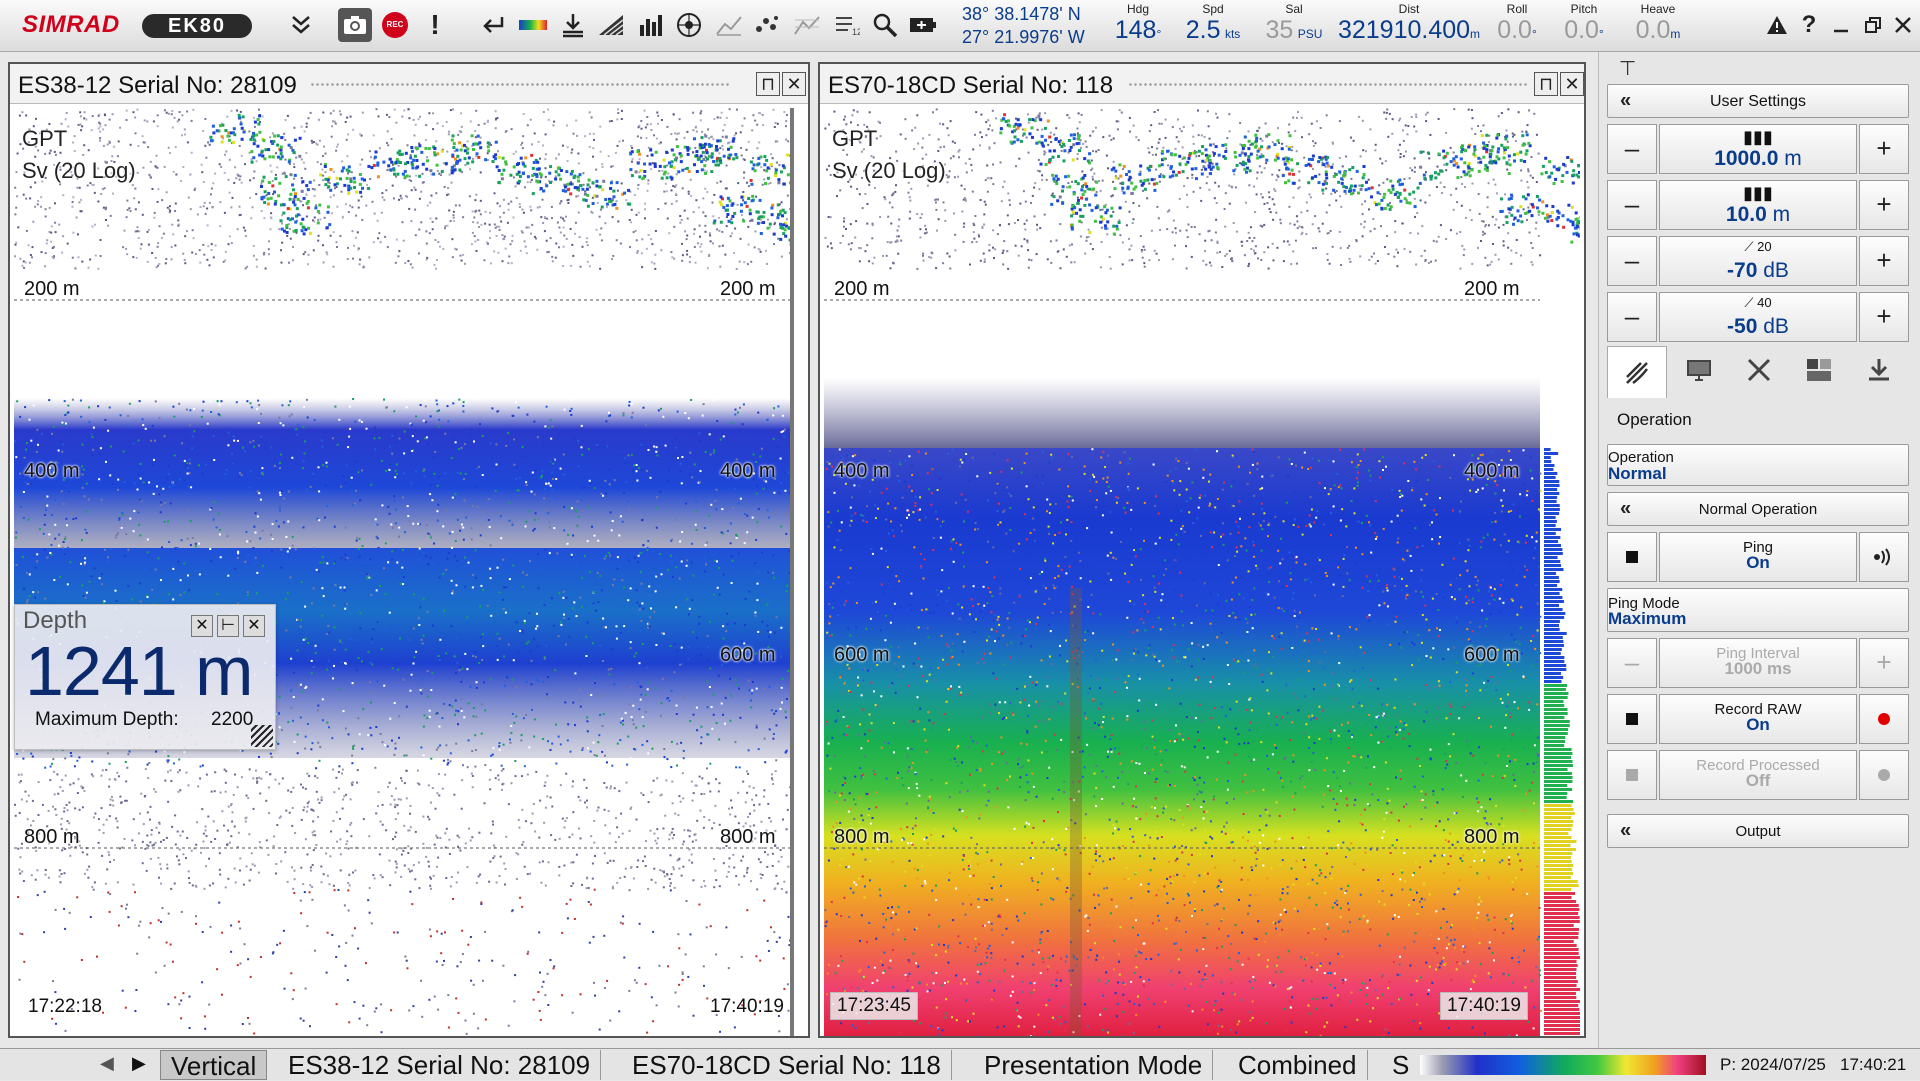  Describe the element at coordinates (807, 25) in the screenshot. I see `grid-chart-icon` at that location.